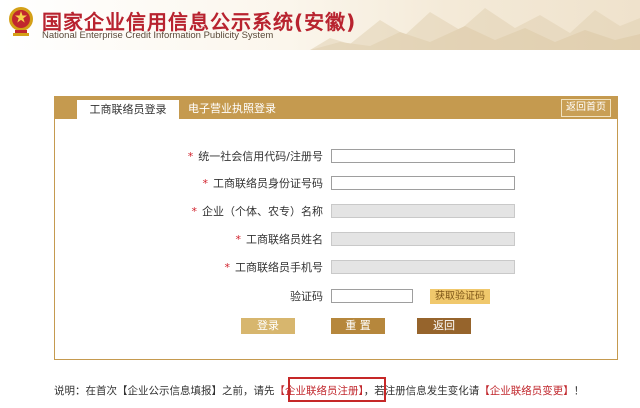 This screenshot has width=640, height=408. I want to click on reset-button: 重 置, so click(358, 326).